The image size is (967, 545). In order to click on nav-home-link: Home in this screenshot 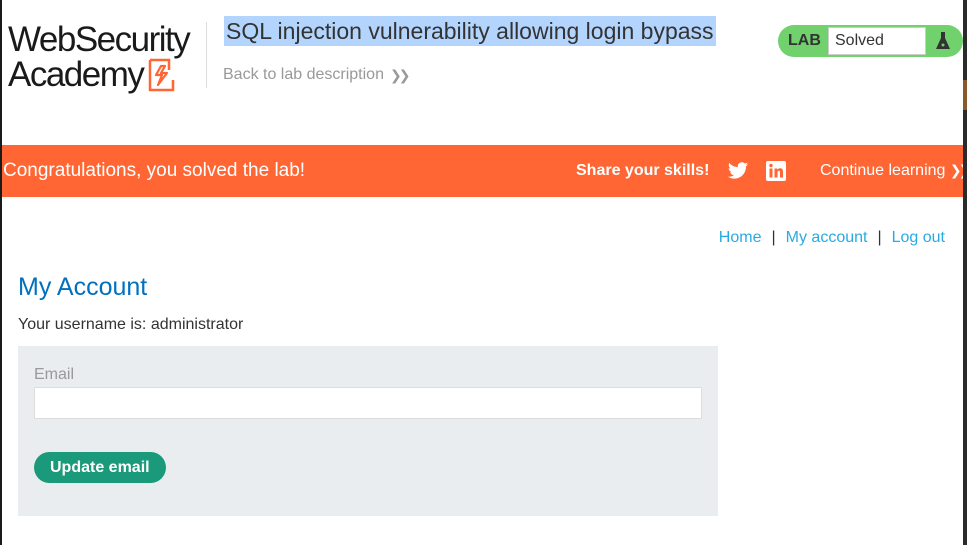, I will do `click(740, 238)`.